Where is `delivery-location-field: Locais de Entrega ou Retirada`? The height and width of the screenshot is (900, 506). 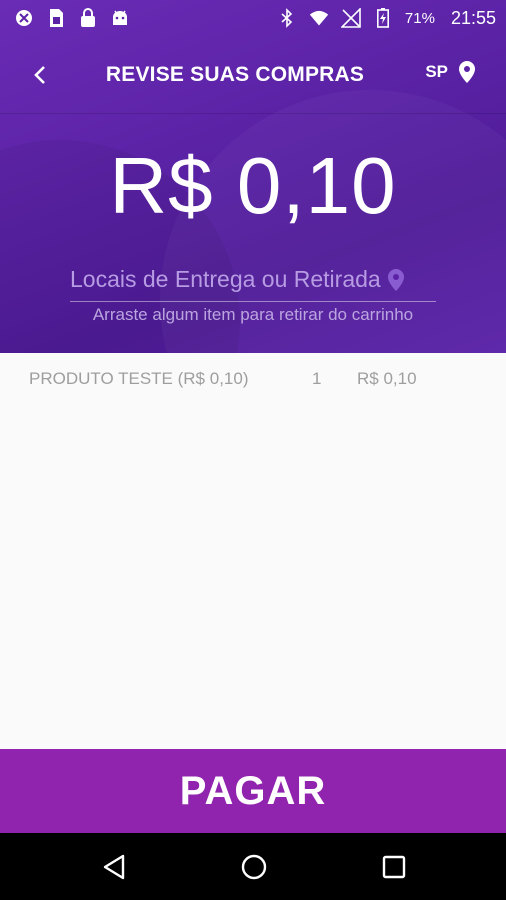 delivery-location-field: Locais de Entrega ou Retirada is located at coordinates (253, 280).